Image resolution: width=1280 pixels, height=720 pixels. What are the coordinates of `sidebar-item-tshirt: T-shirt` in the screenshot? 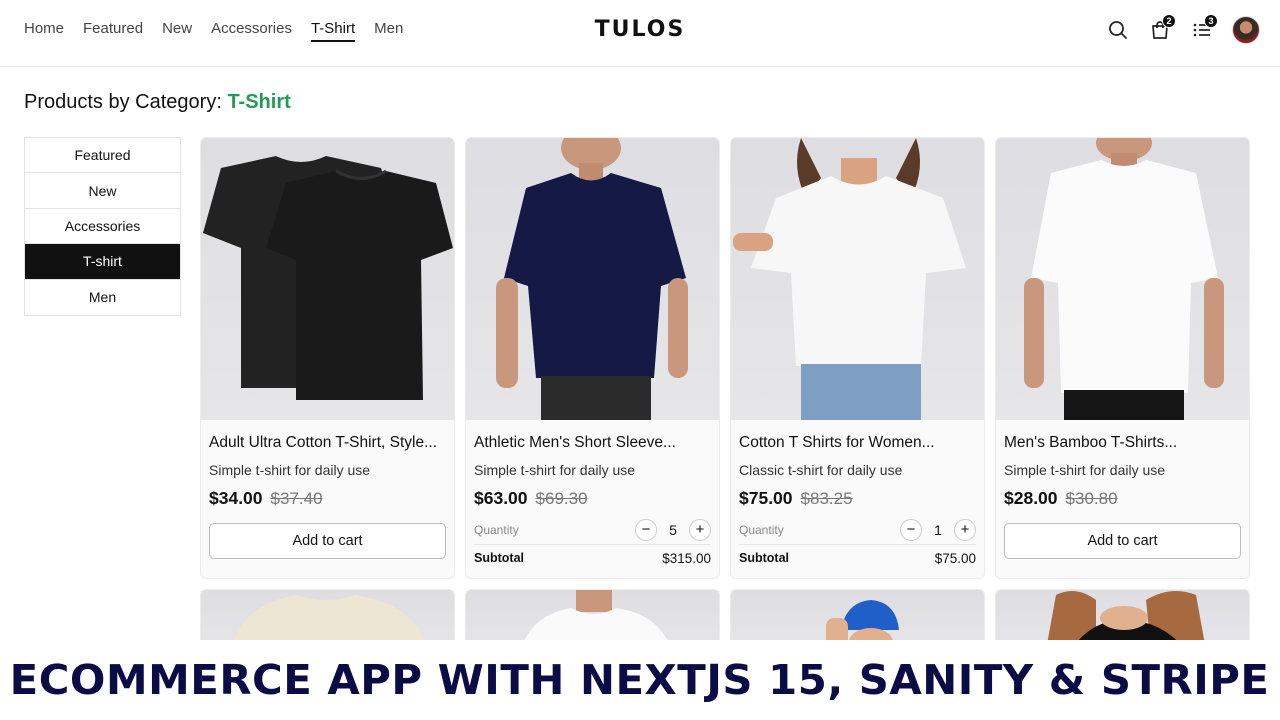 It's located at (102, 262).